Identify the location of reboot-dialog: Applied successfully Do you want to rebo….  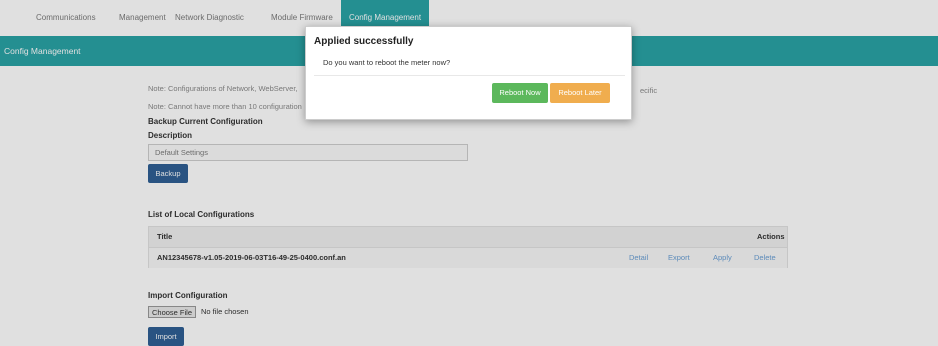
(468, 73).